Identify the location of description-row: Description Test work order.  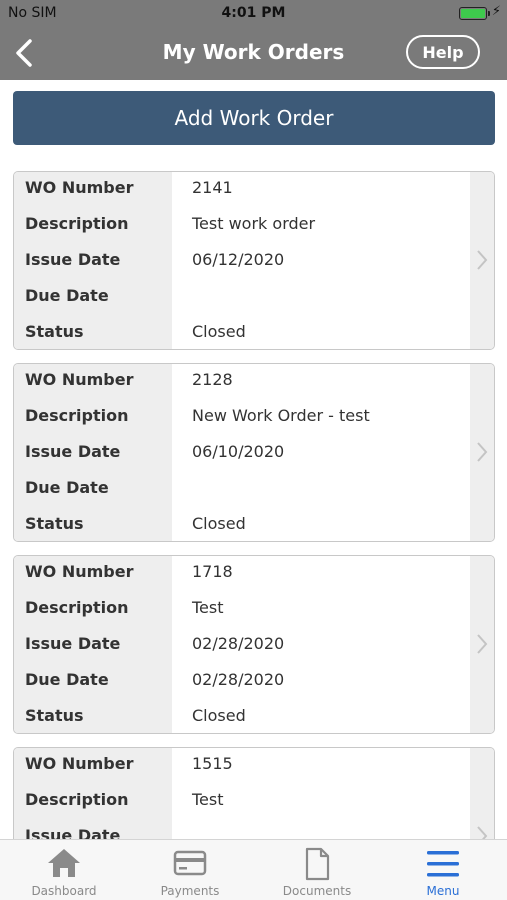
(242, 226).